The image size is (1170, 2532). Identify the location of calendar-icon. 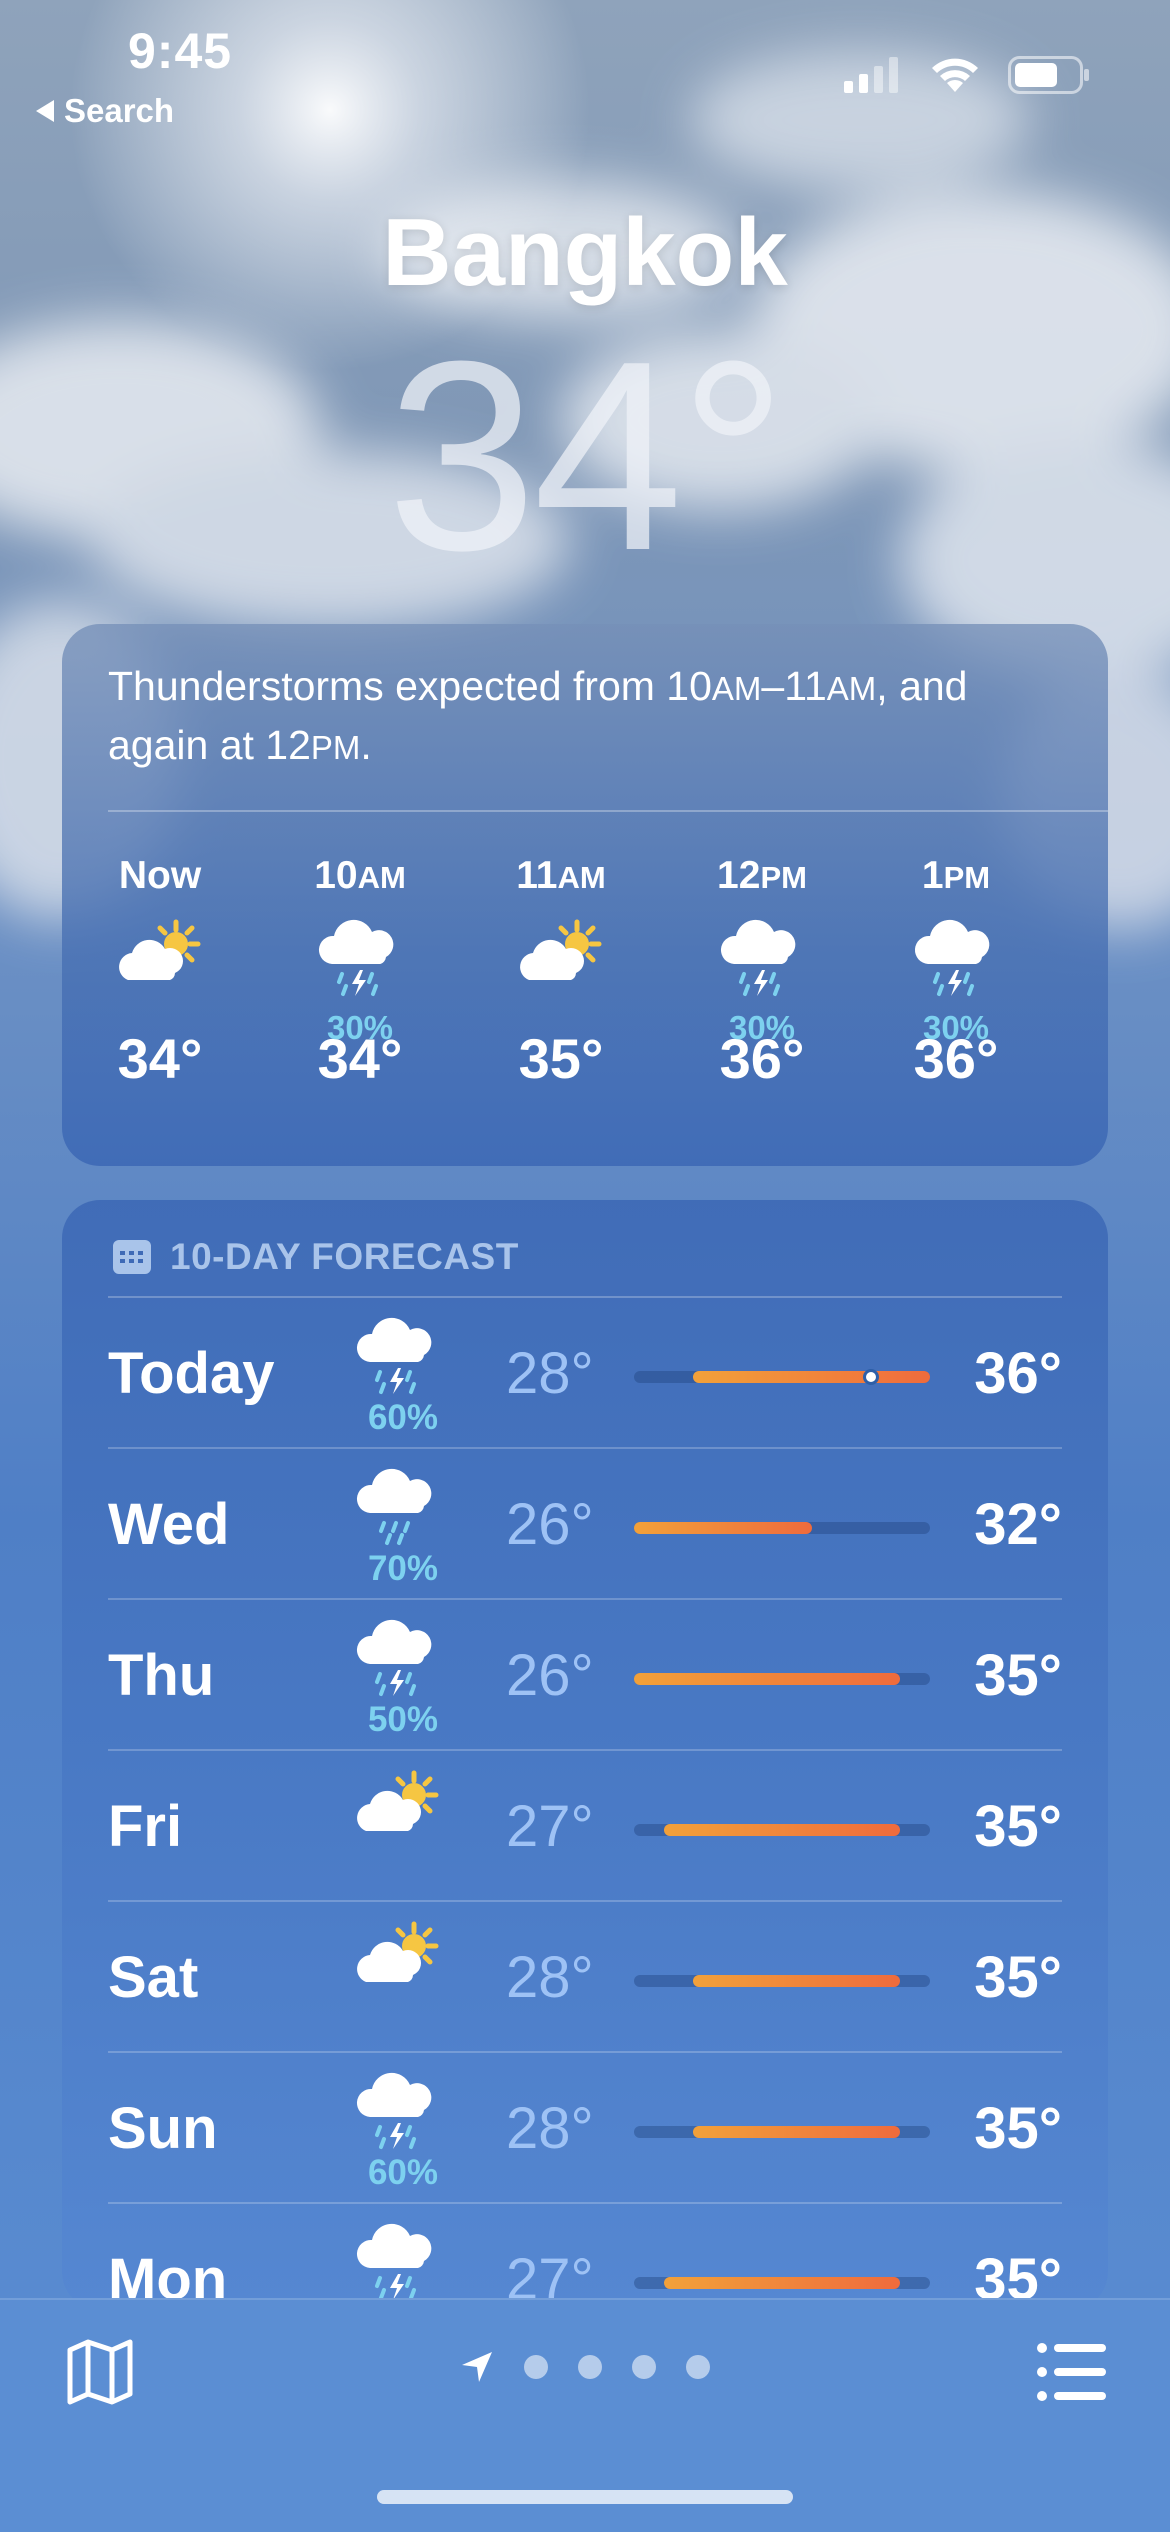
(132, 1257).